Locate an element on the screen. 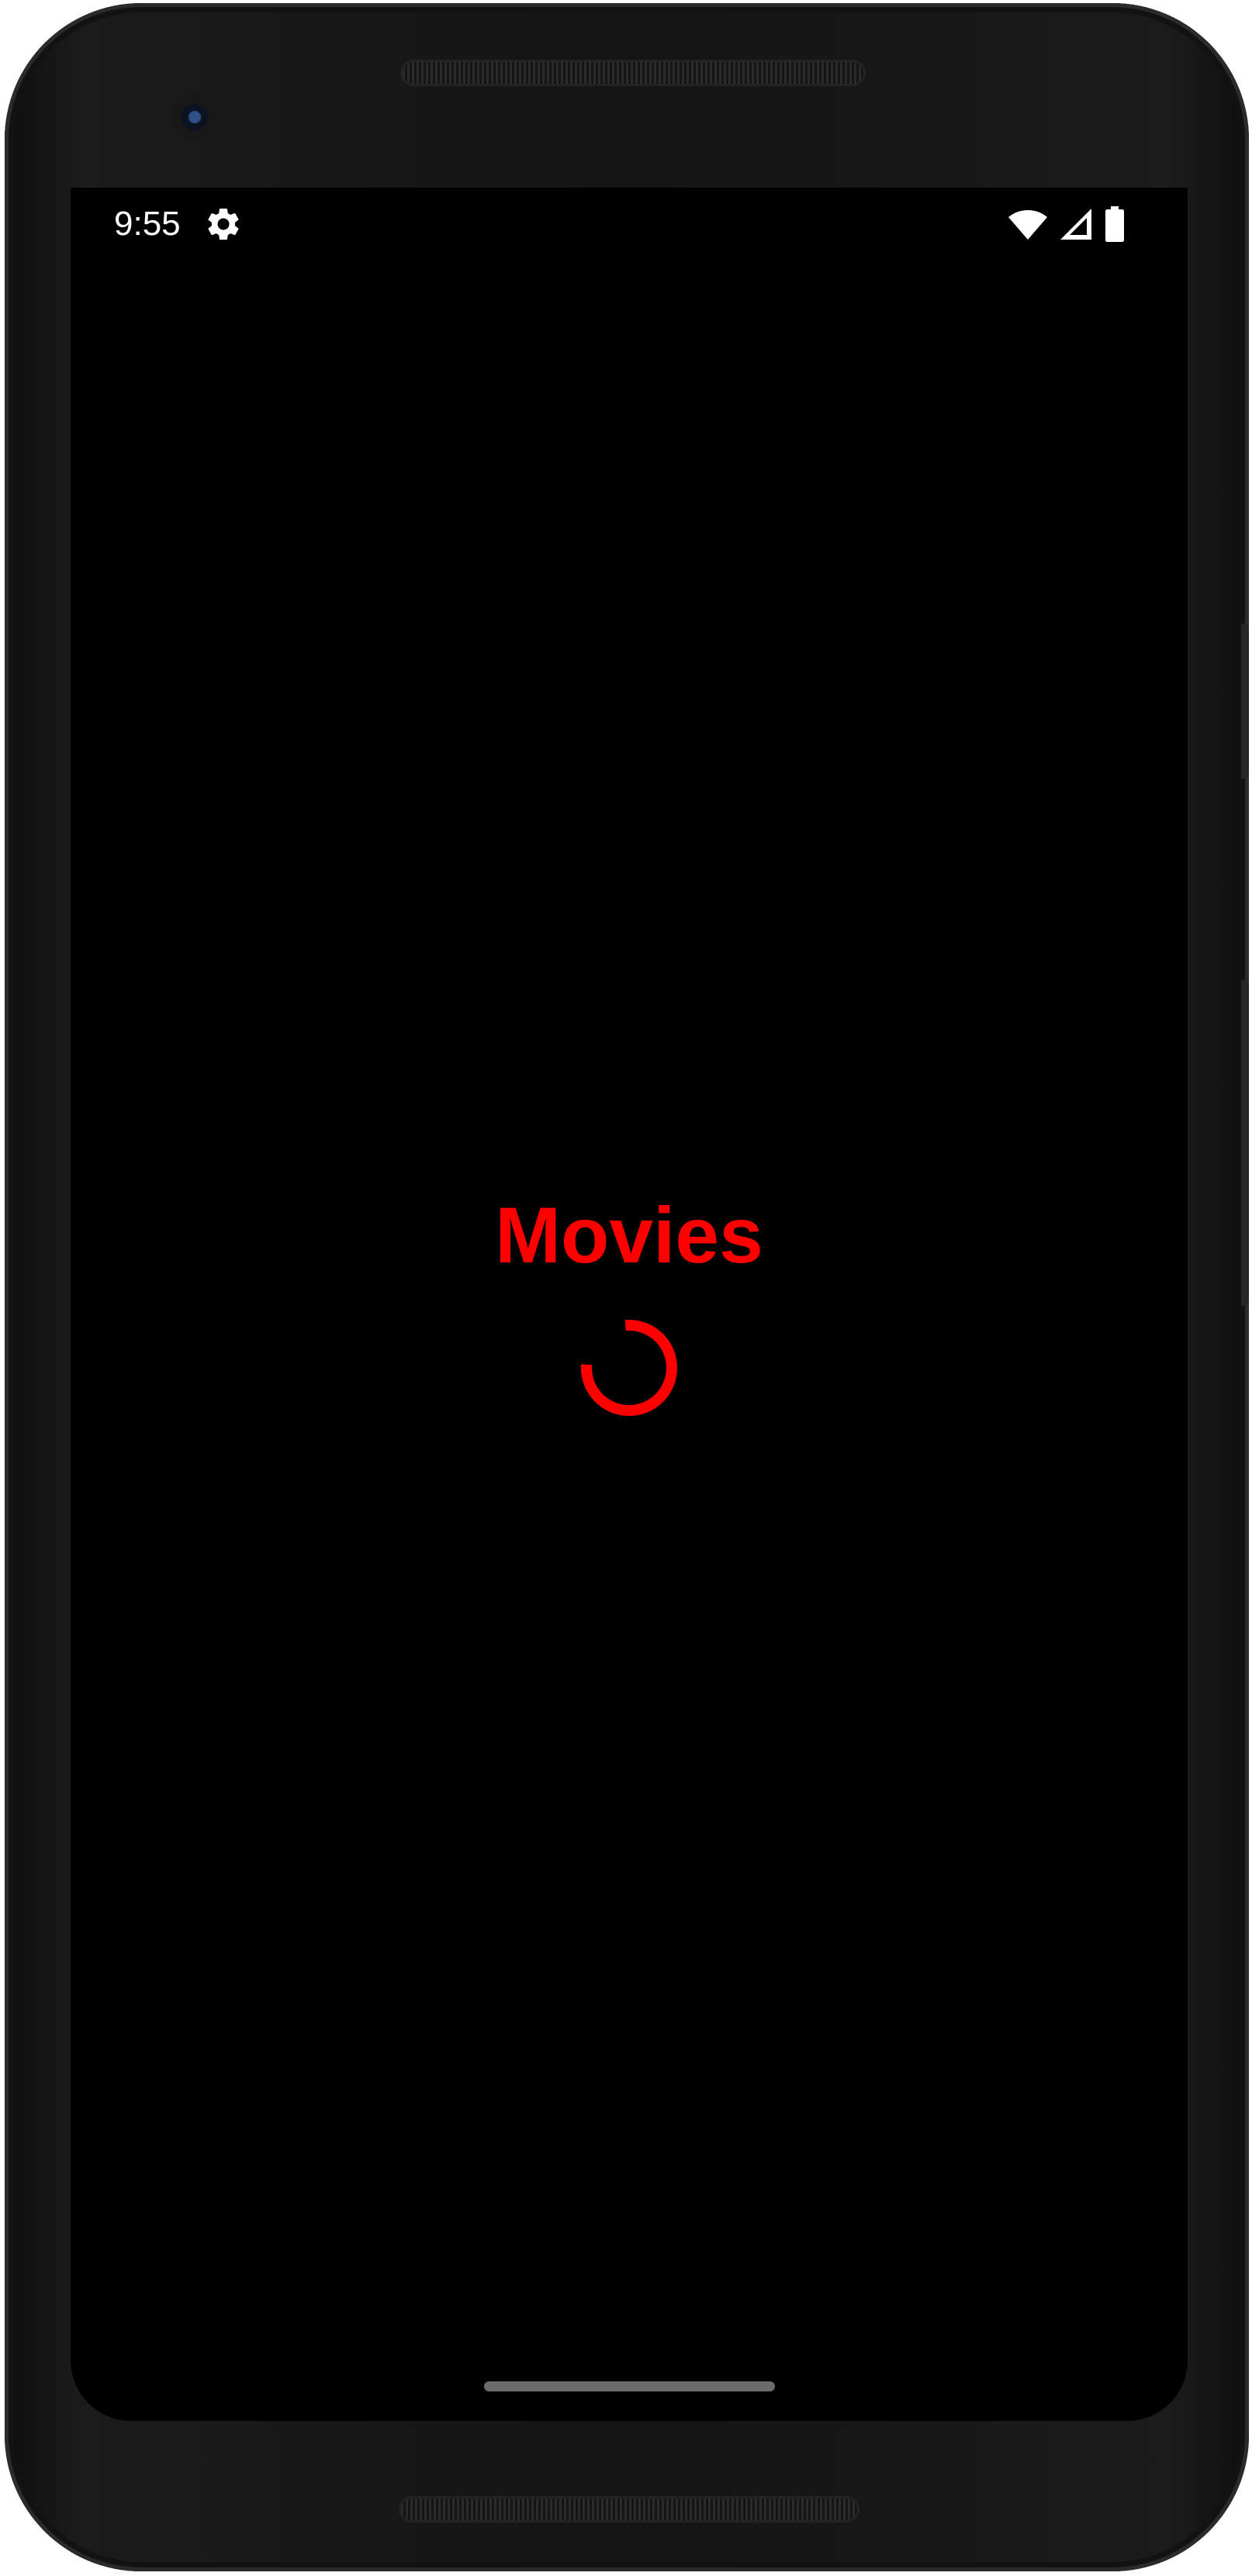 This screenshot has width=1259, height=2576. earpiece-speaker is located at coordinates (633, 73).